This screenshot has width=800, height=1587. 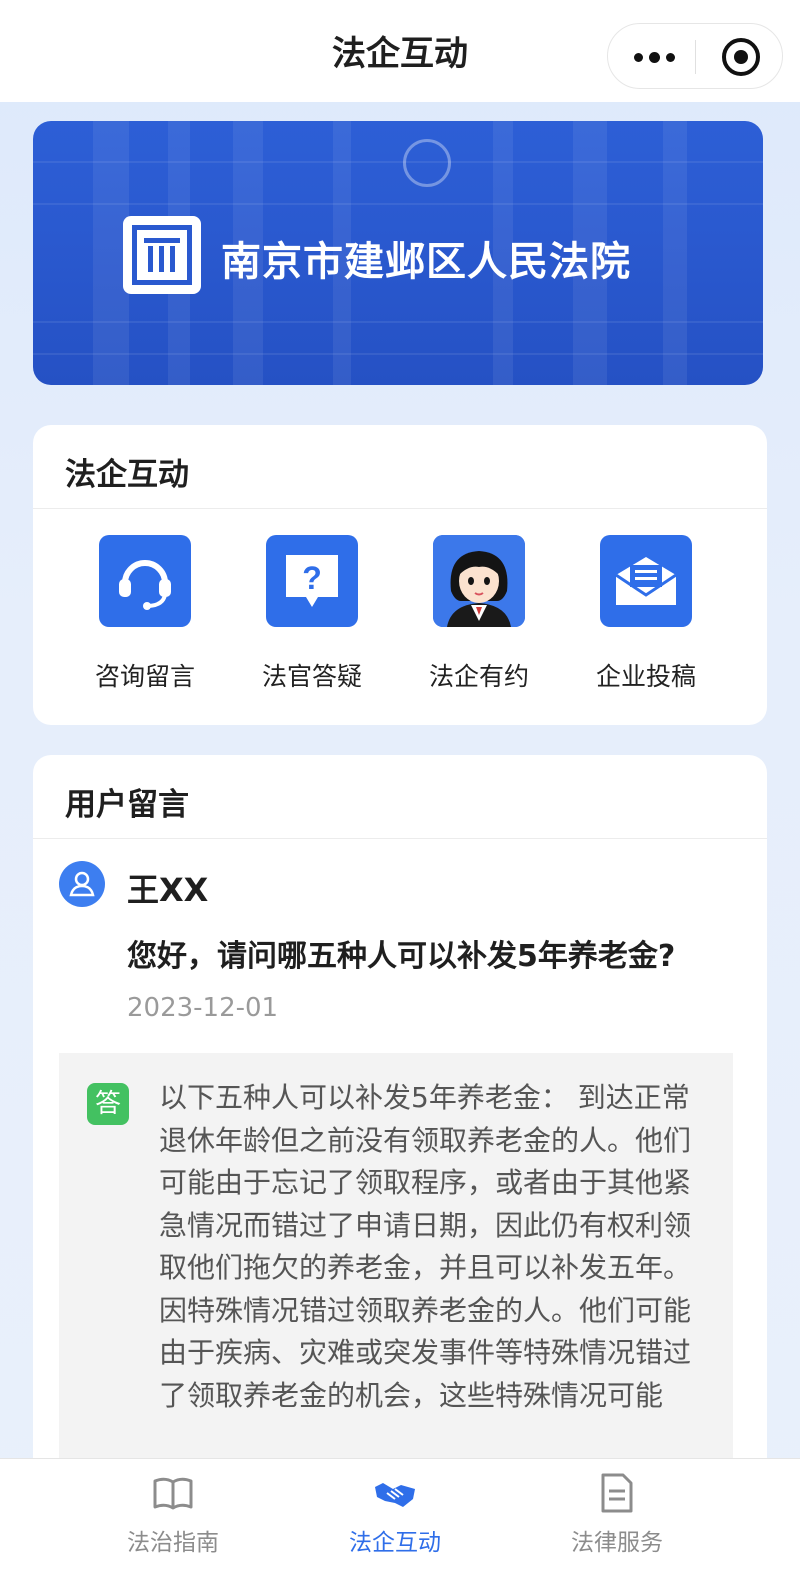 What do you see at coordinates (662, 57) in the screenshot?
I see `more-dots-icon` at bounding box center [662, 57].